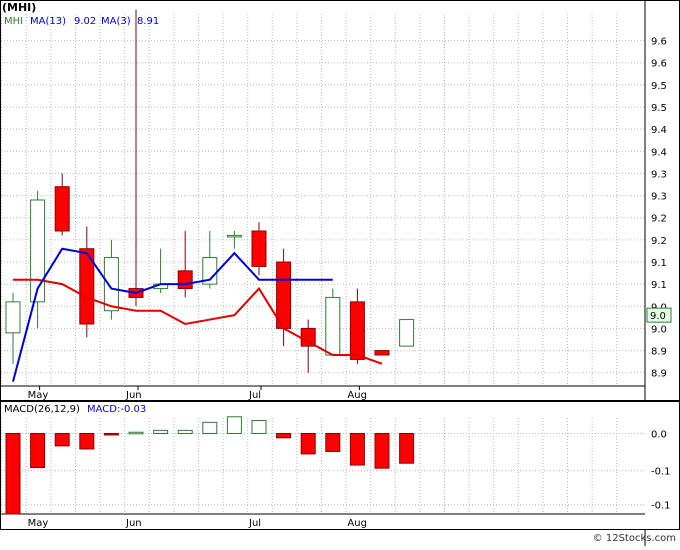  What do you see at coordinates (254, 395) in the screenshot?
I see `price-x-tick-label: Jul` at bounding box center [254, 395].